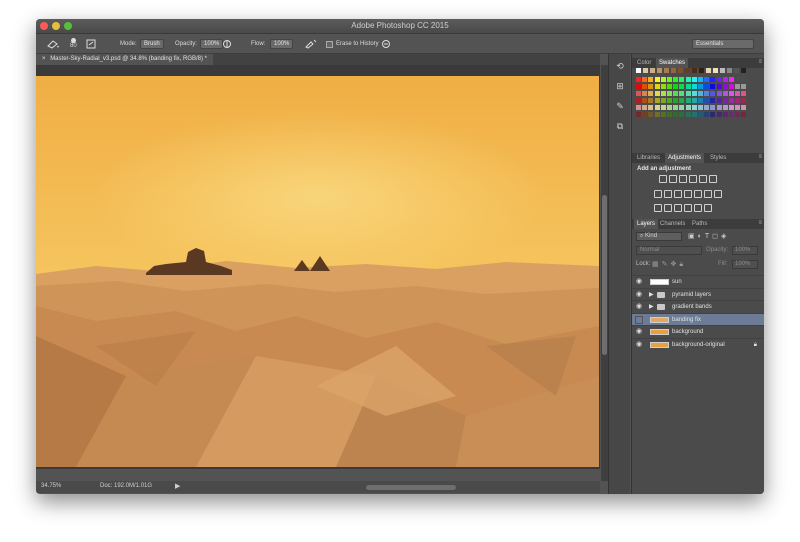 This screenshot has width=800, height=542. I want to click on tab-swatches: Swatches, so click(672, 63).